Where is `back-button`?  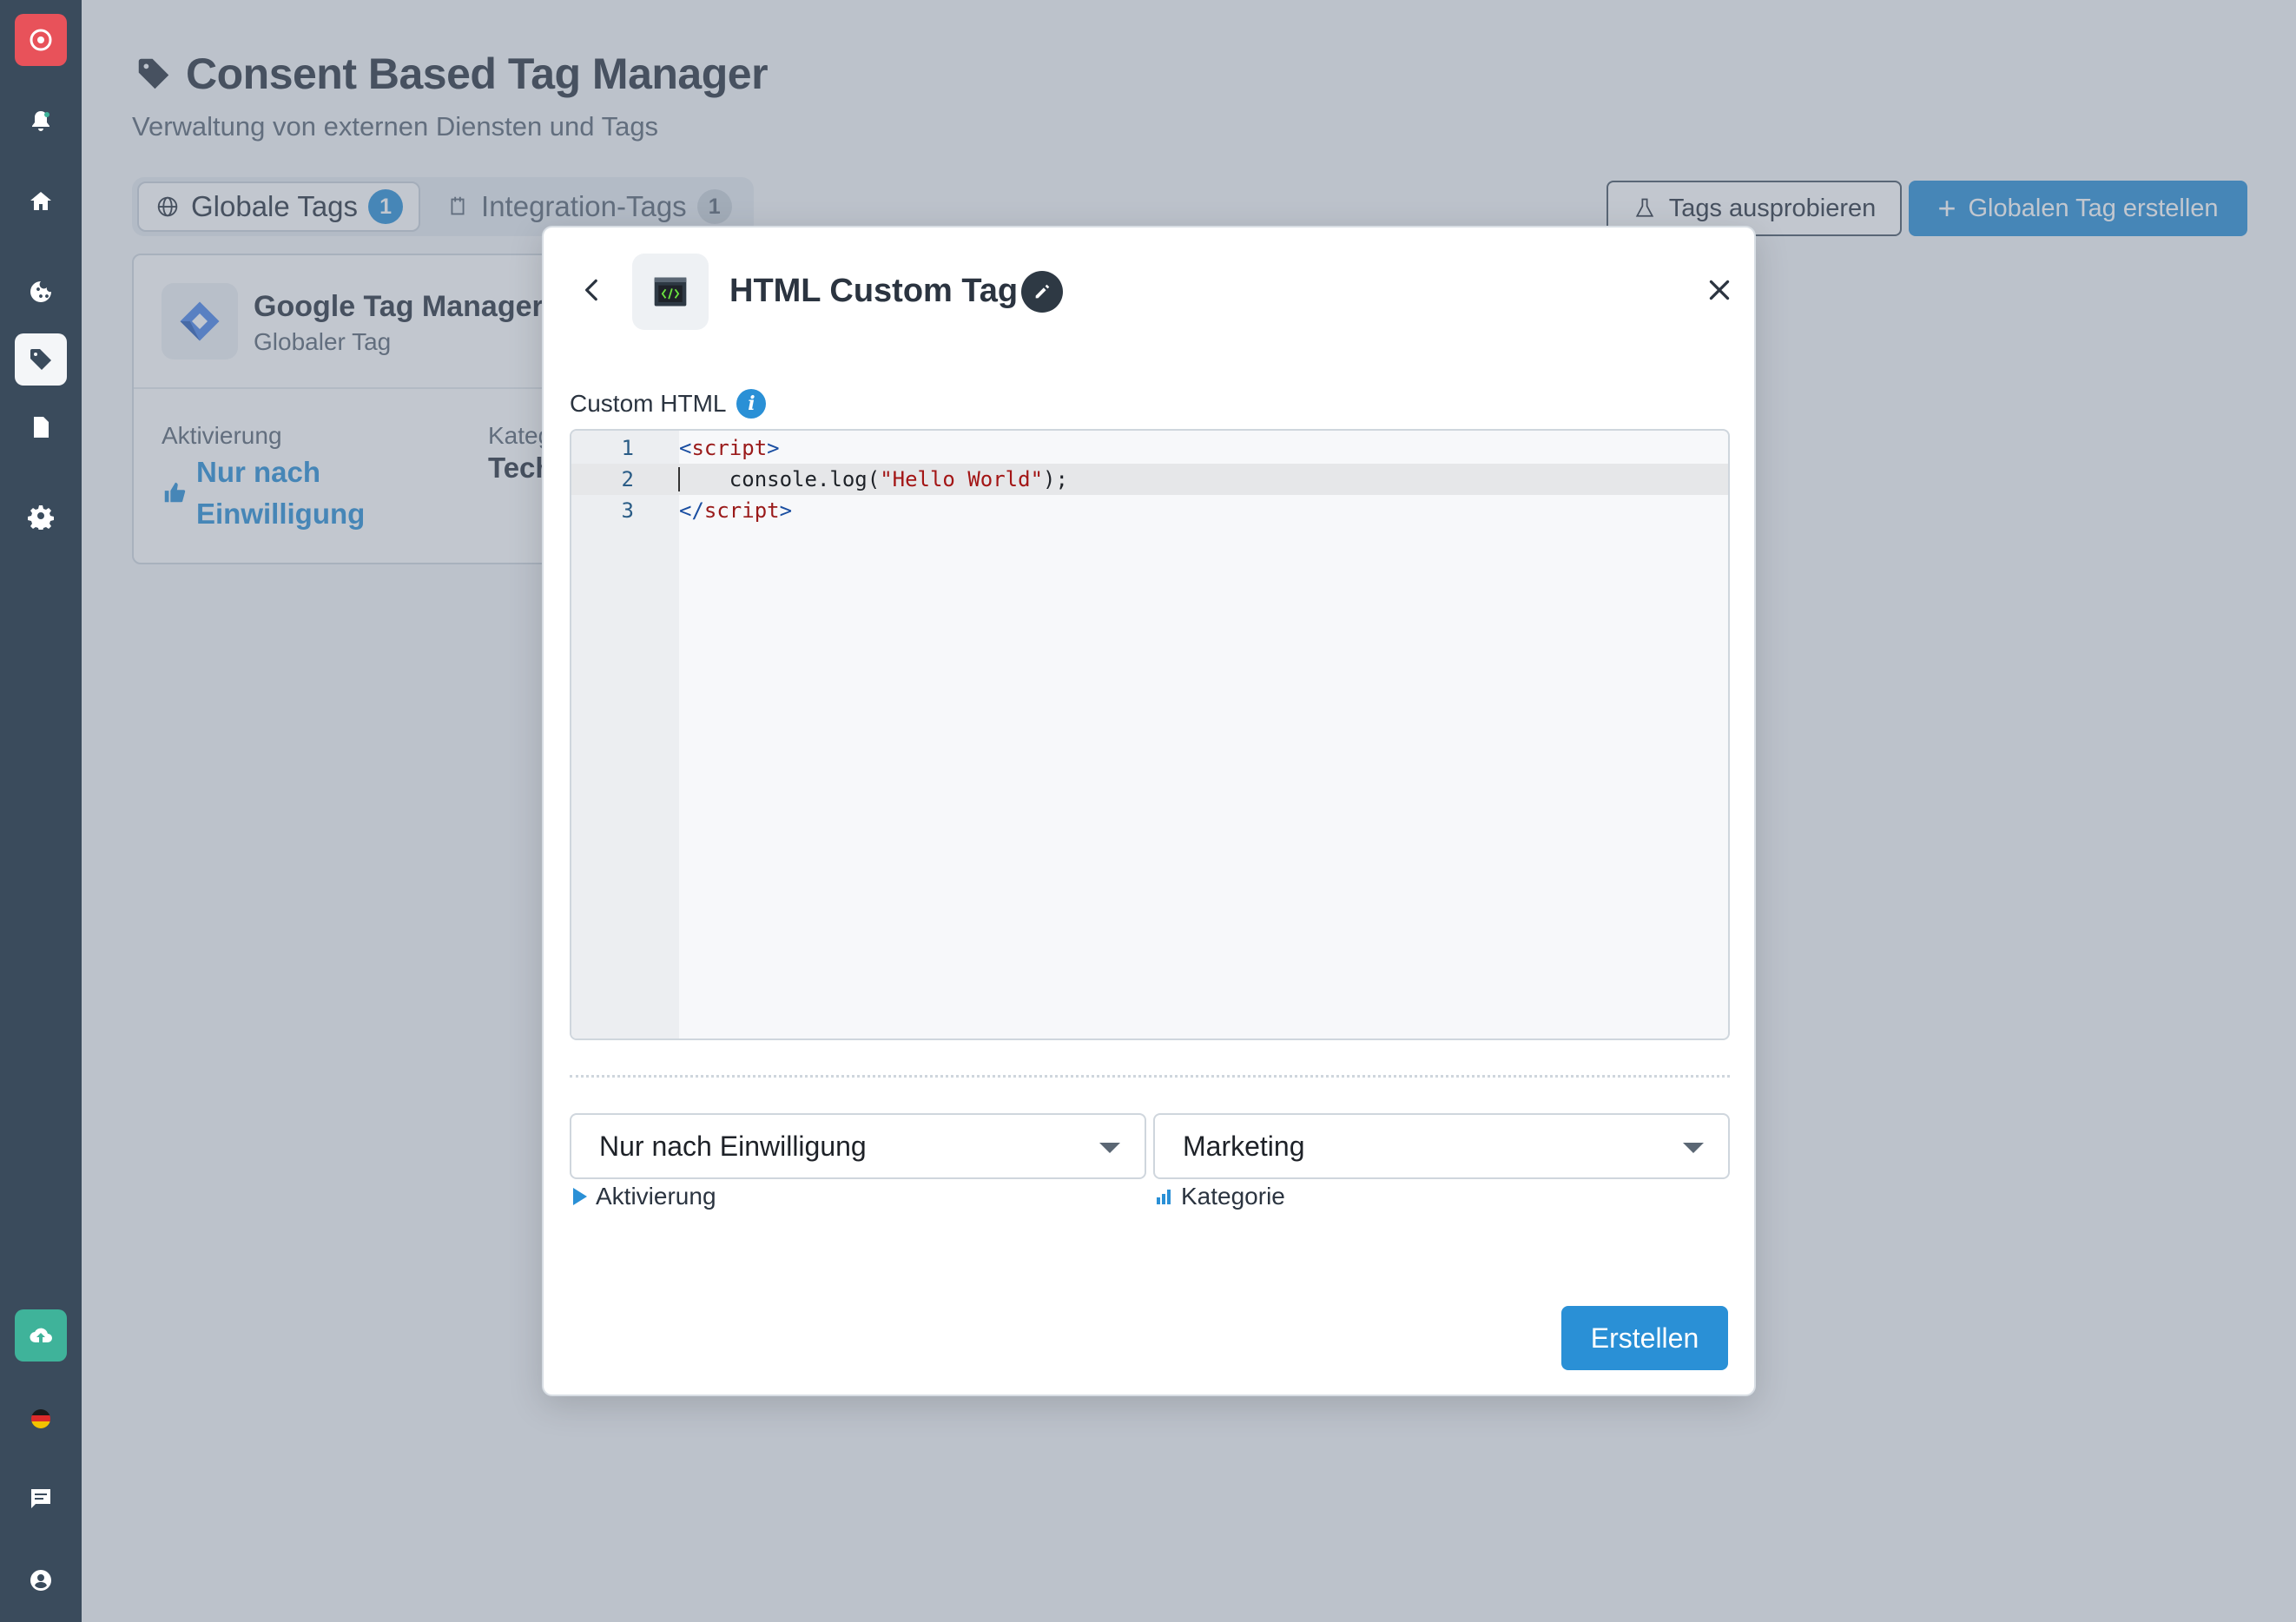
back-button is located at coordinates (593, 290).